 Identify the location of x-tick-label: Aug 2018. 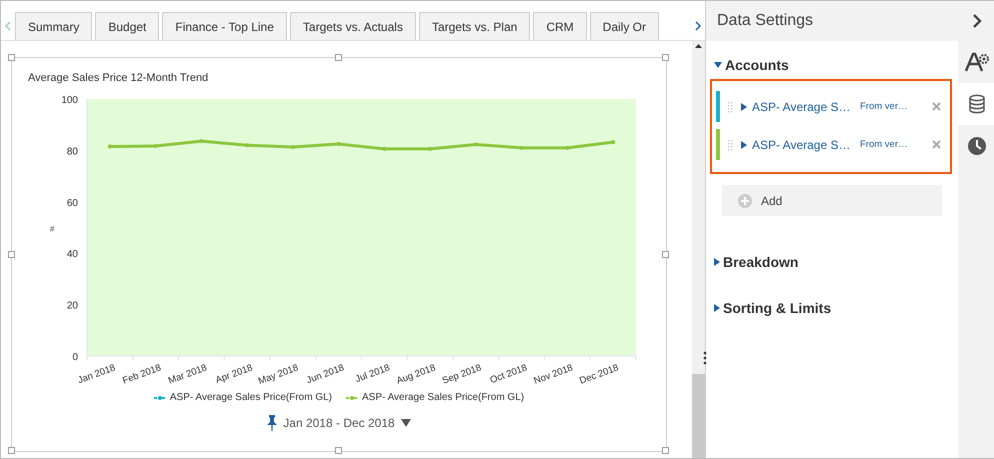
(416, 374).